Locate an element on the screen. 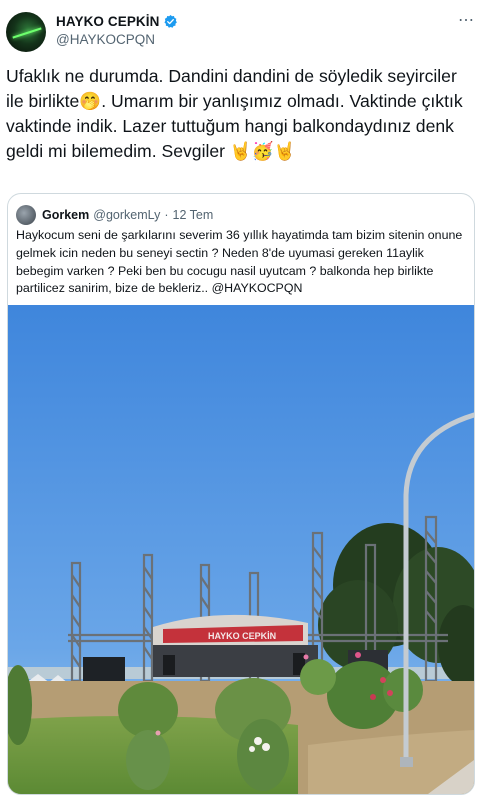 This screenshot has width=483, height=801. laser-beam is located at coordinates (27, 33).